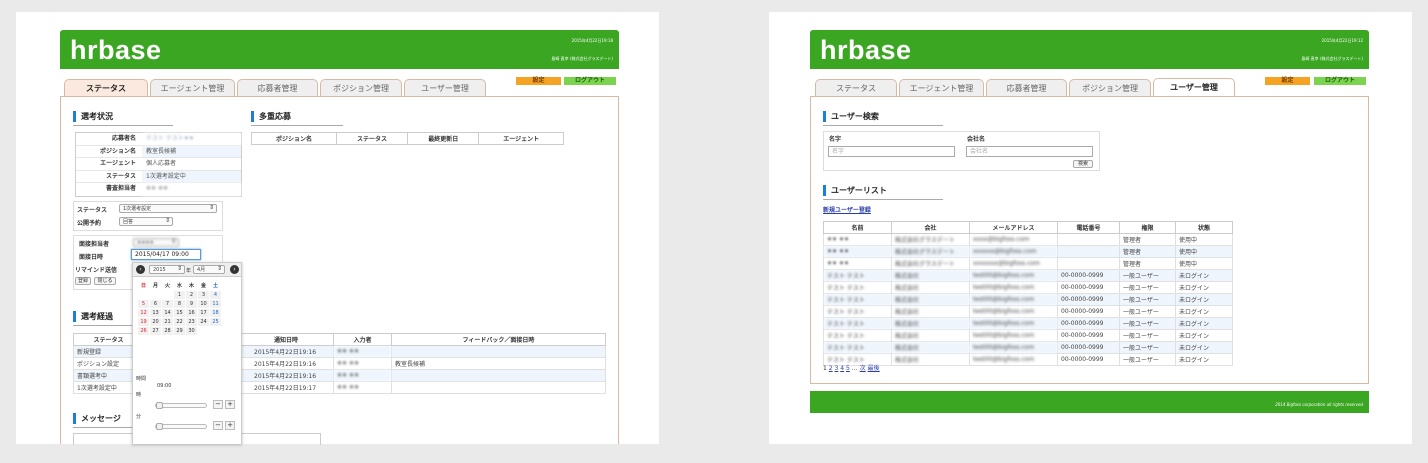 The image size is (1428, 463). Describe the element at coordinates (203, 294) in the screenshot. I see `calendar-day: 3` at that location.